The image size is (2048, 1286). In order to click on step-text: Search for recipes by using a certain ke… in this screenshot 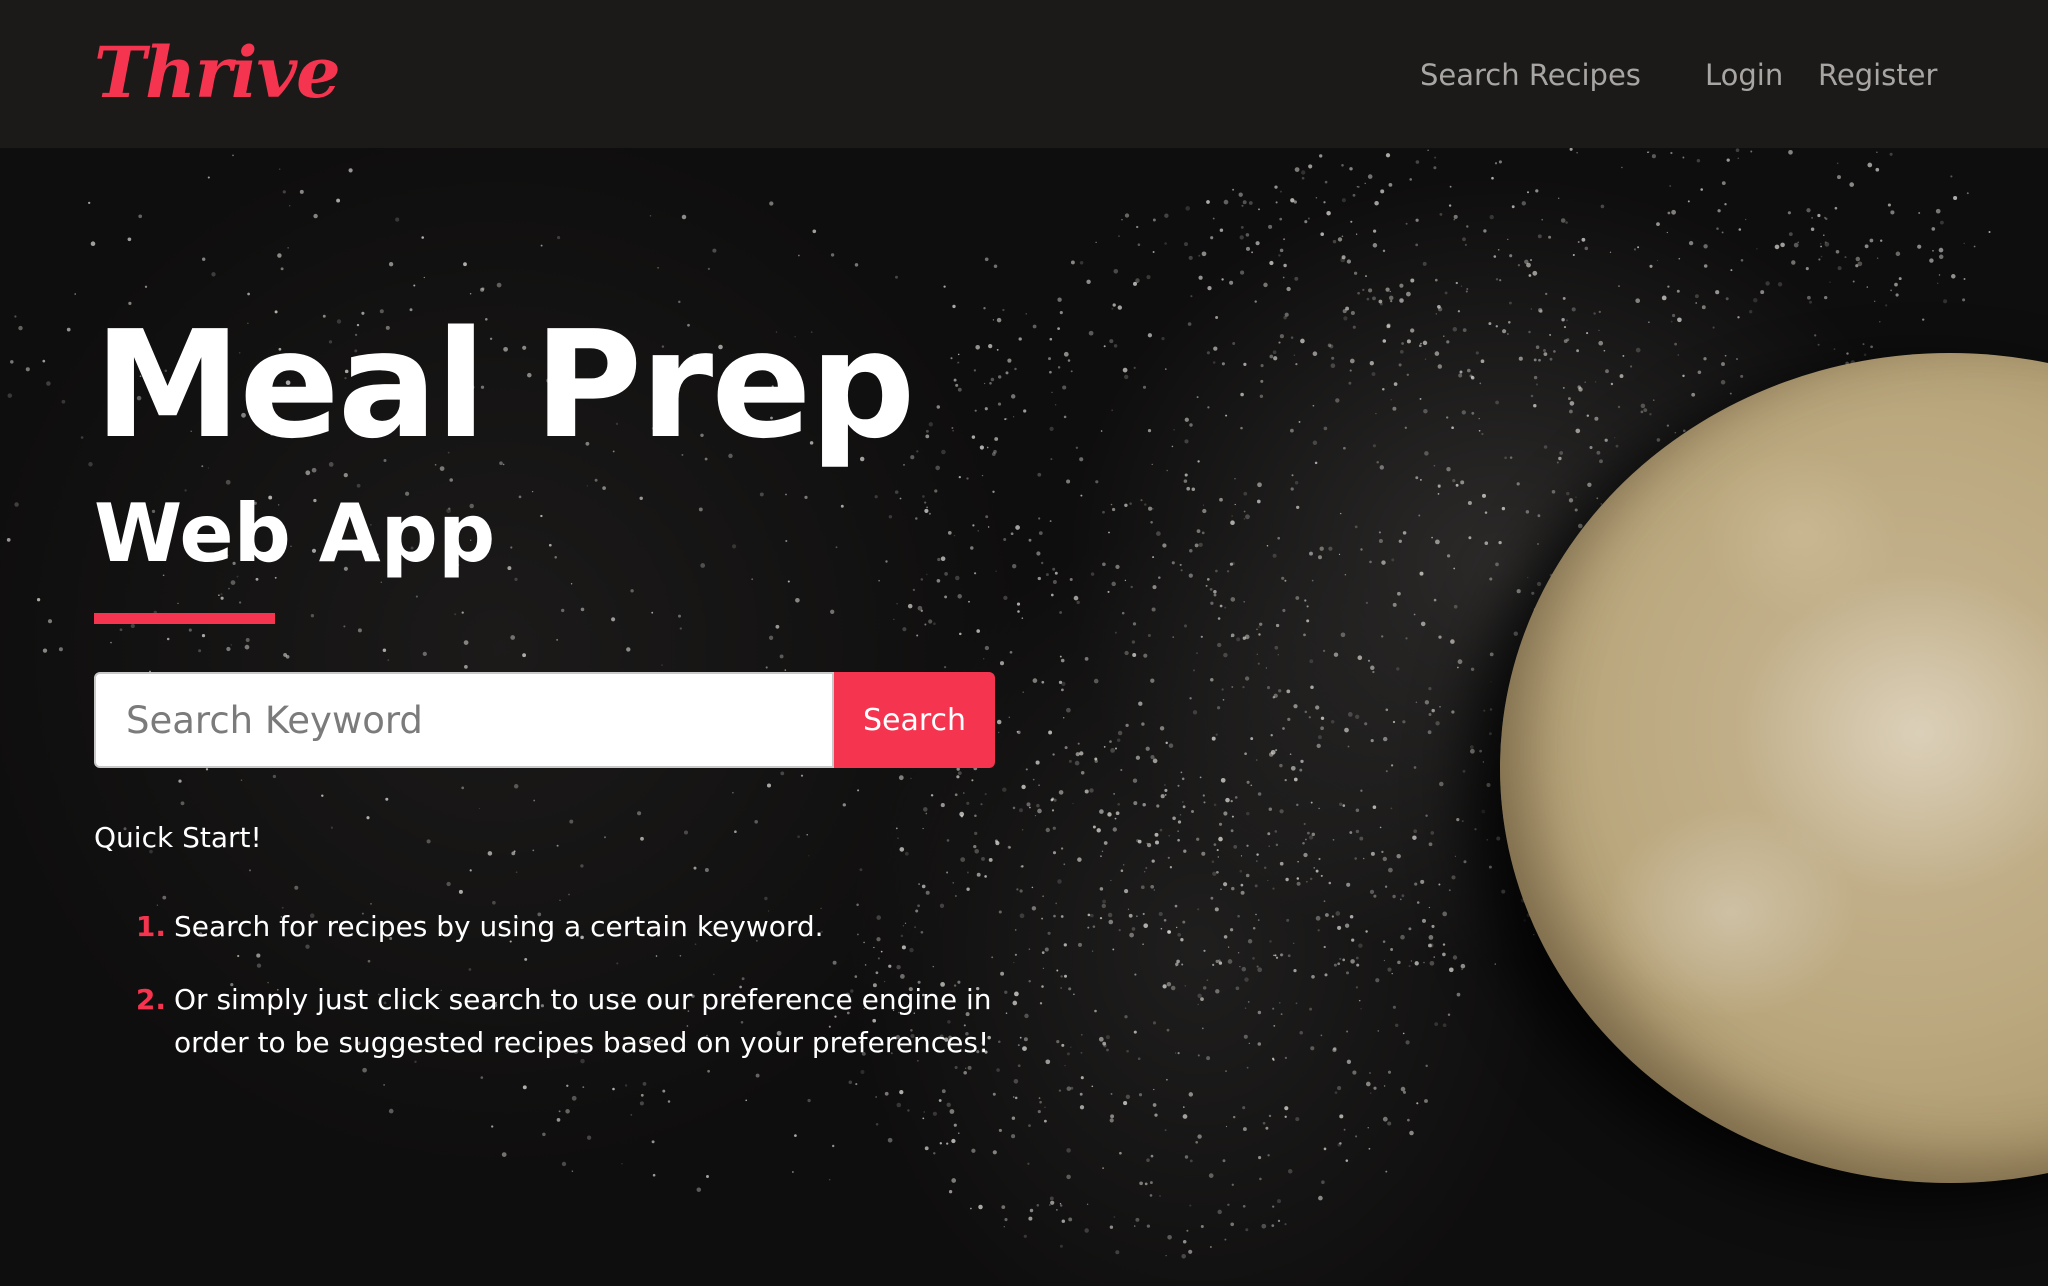, I will do `click(499, 926)`.